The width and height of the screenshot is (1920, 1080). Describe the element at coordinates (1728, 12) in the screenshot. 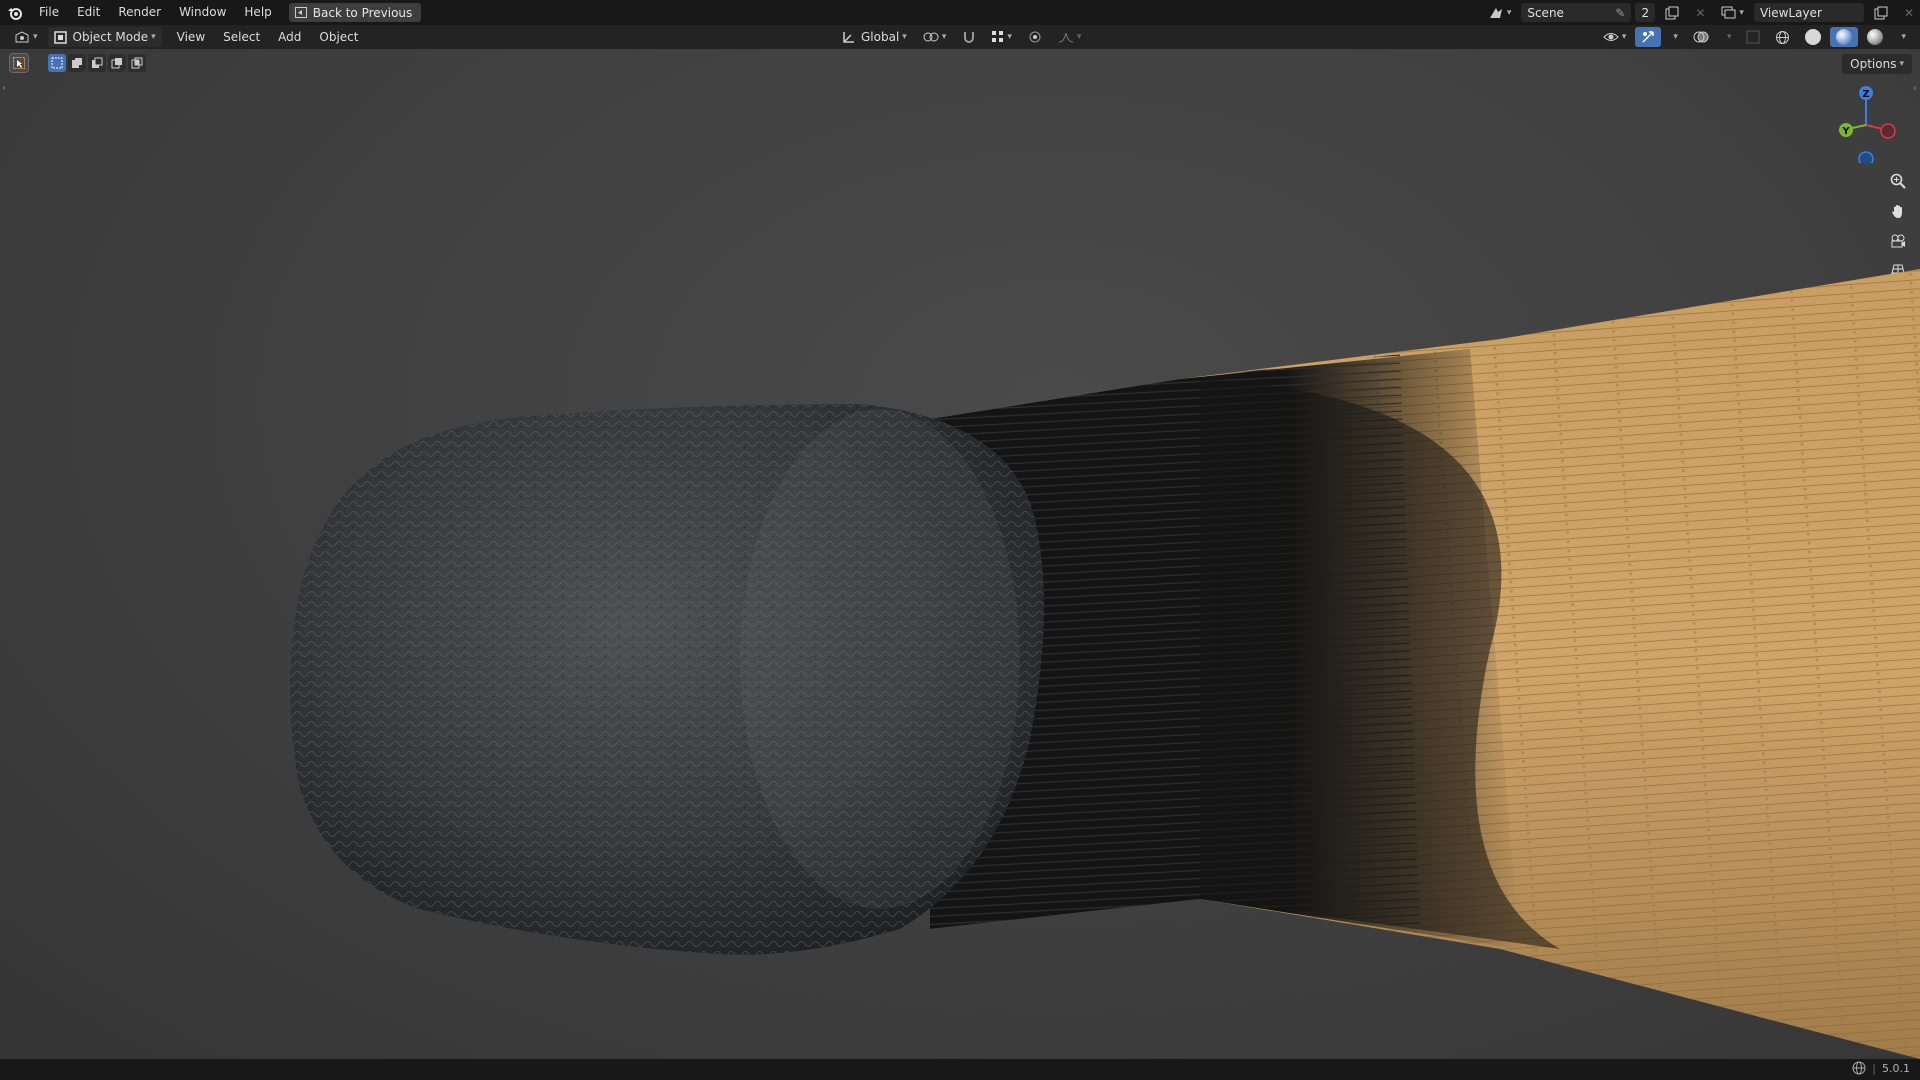

I see `view-layer-icon` at that location.